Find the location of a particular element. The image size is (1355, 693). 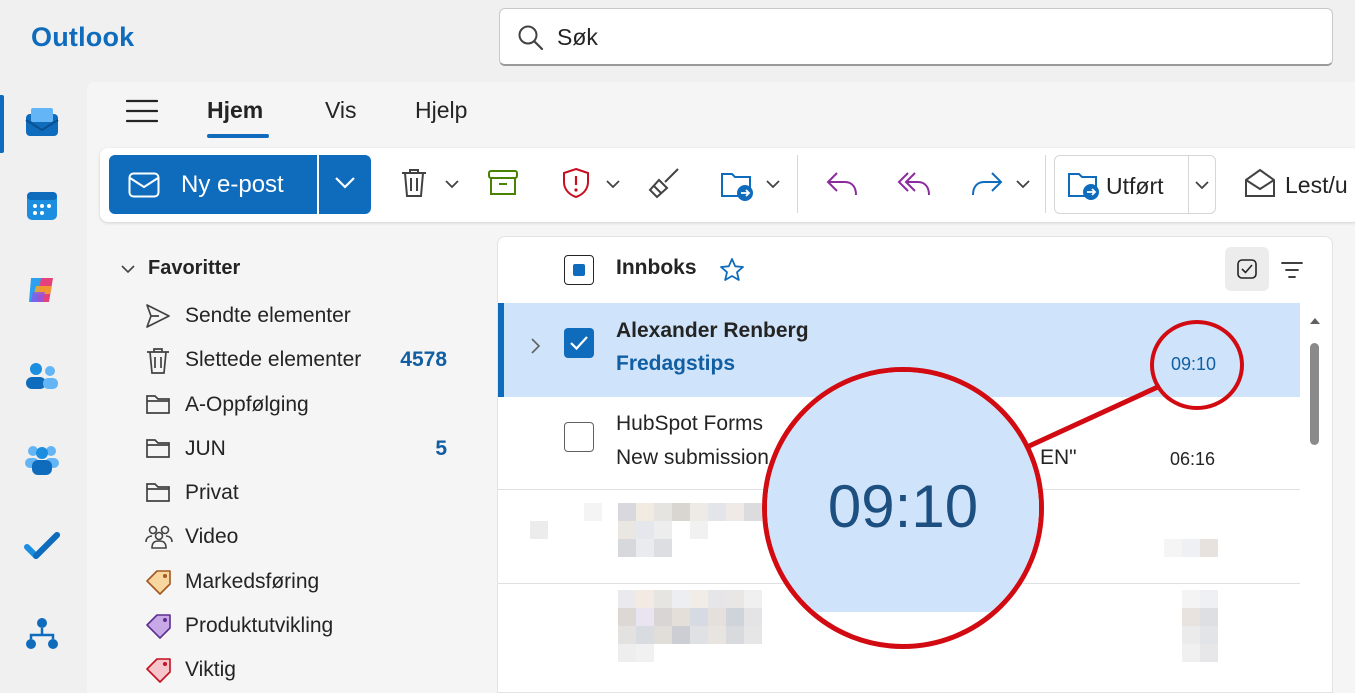

folder-viktig: Viktig is located at coordinates (300, 670).